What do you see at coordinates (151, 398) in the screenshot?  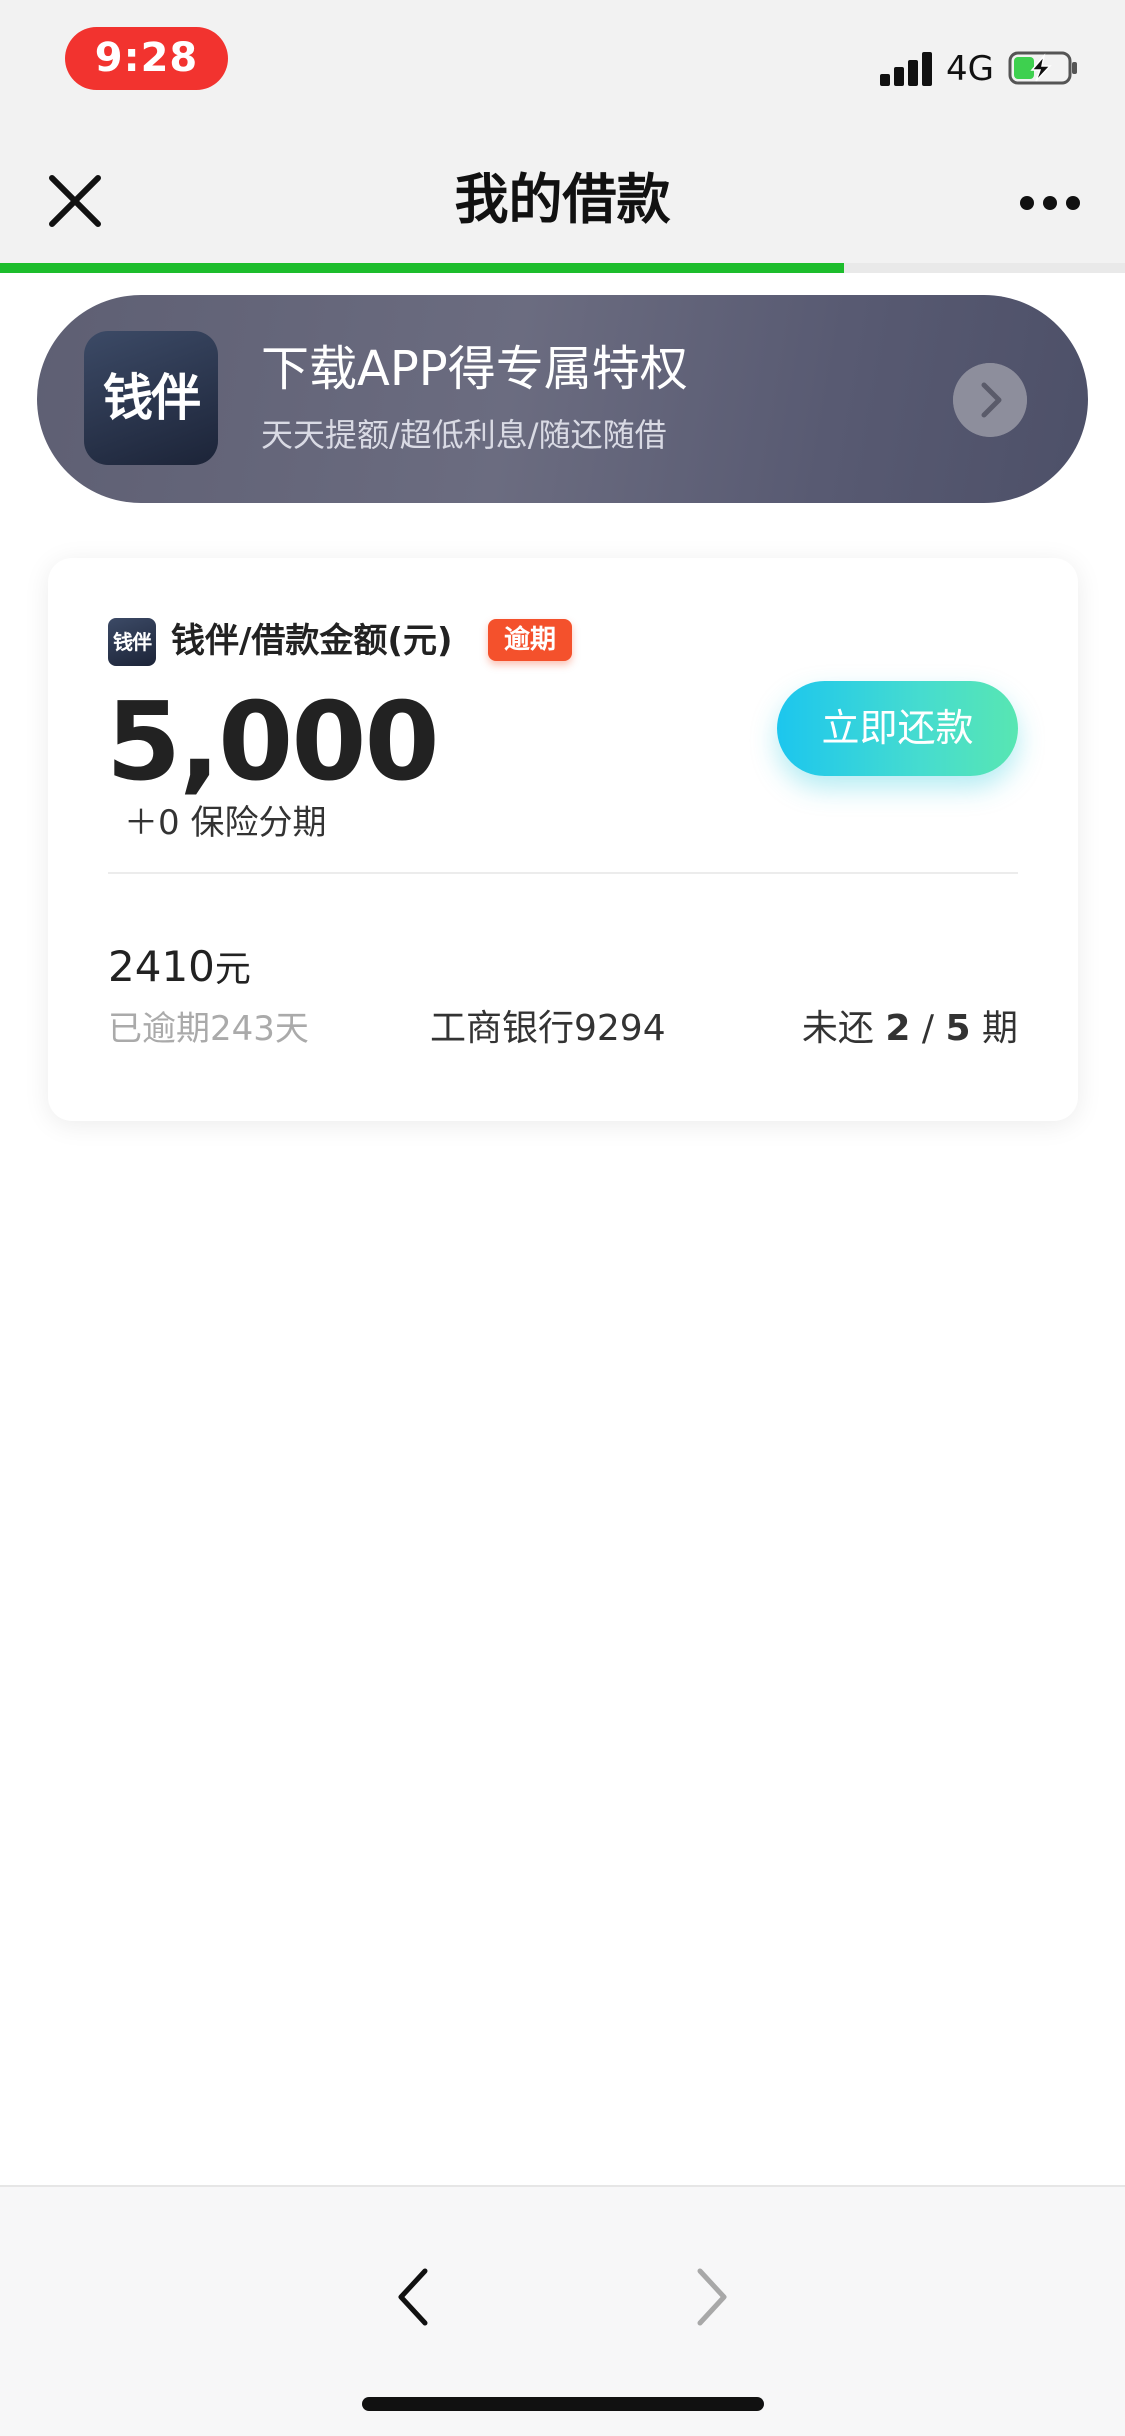 I see `app-logo: 钱伴` at bounding box center [151, 398].